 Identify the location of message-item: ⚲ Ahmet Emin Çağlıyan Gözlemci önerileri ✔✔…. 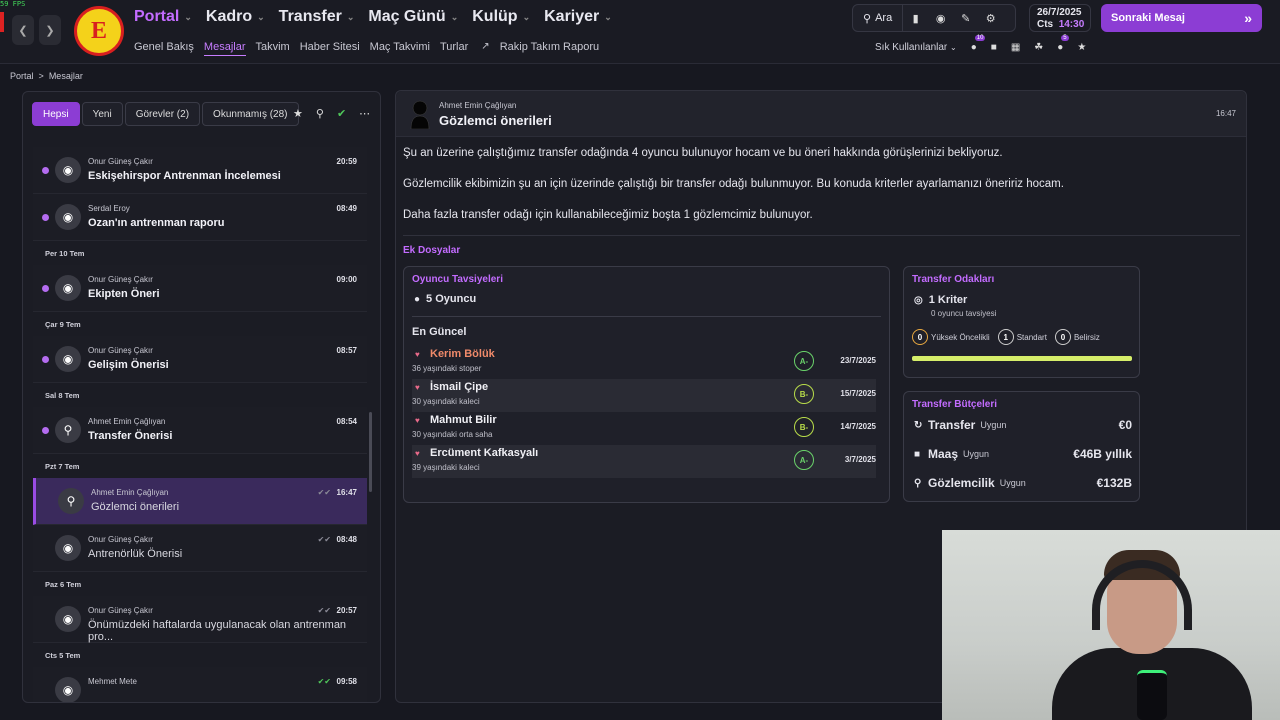
(200, 501).